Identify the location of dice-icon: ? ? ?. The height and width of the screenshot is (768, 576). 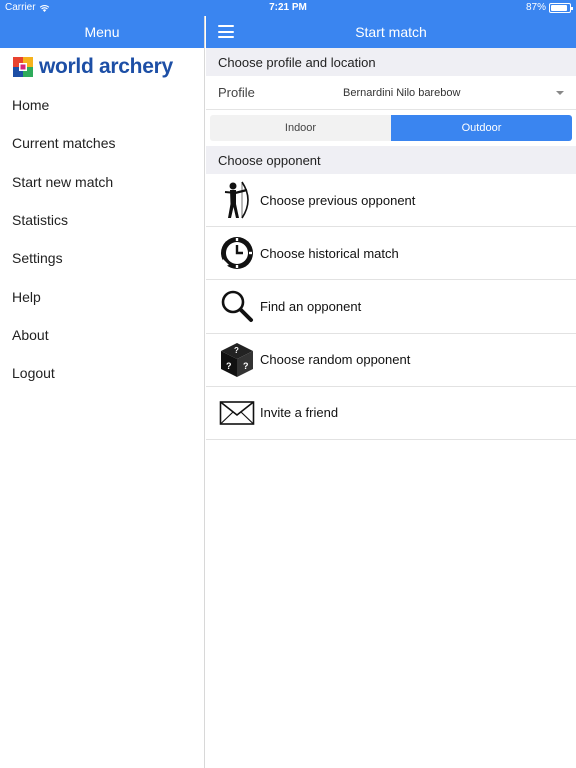
(237, 360).